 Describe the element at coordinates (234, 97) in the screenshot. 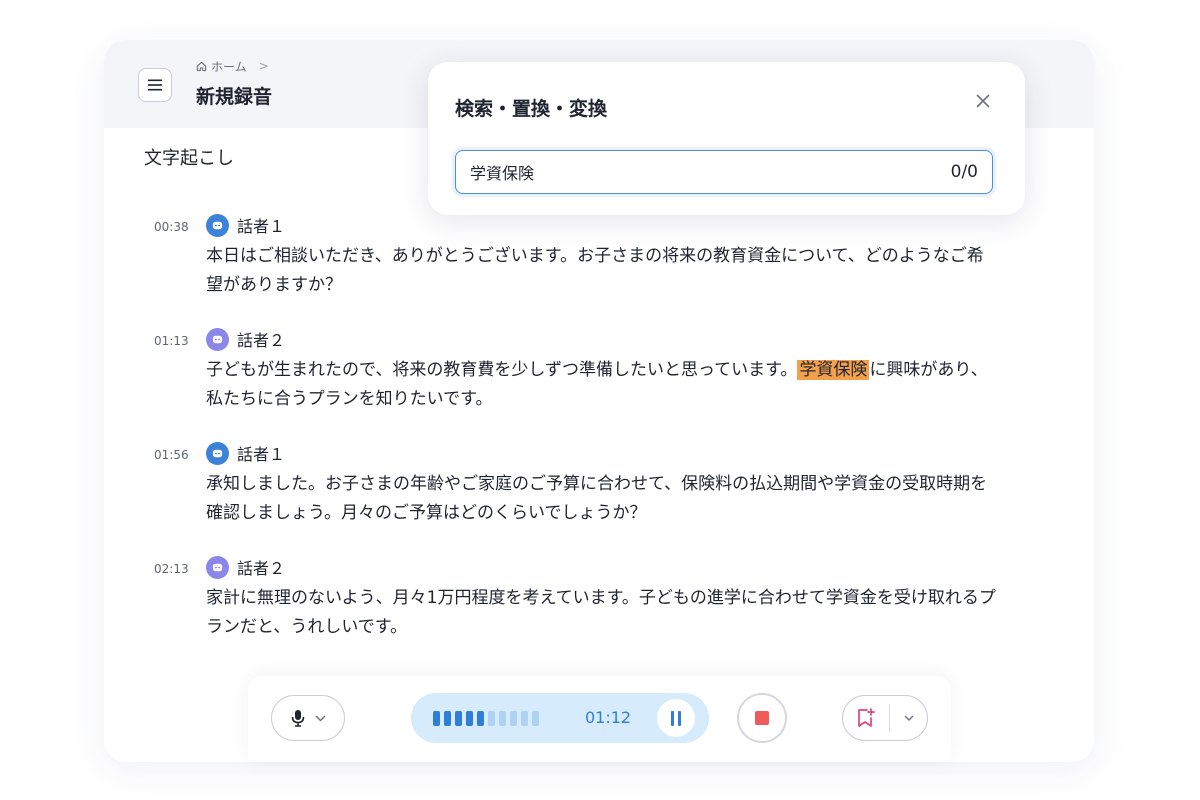

I see `page-title: 新規録音` at that location.